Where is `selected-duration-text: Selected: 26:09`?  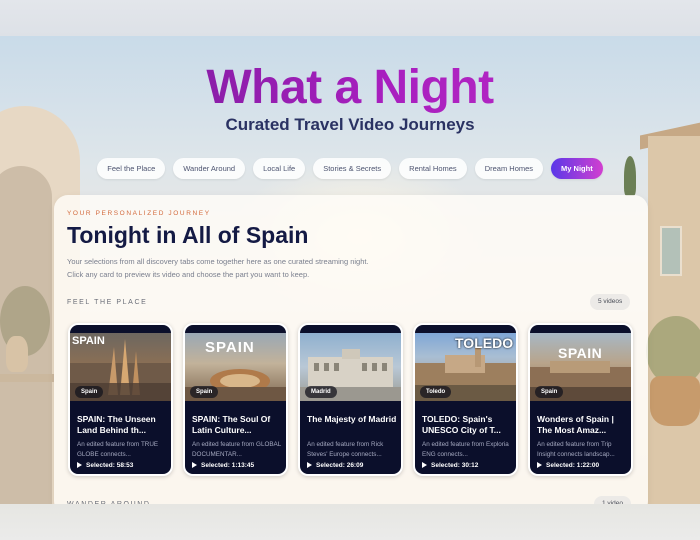
selected-duration-text: Selected: 26:09 is located at coordinates (340, 465).